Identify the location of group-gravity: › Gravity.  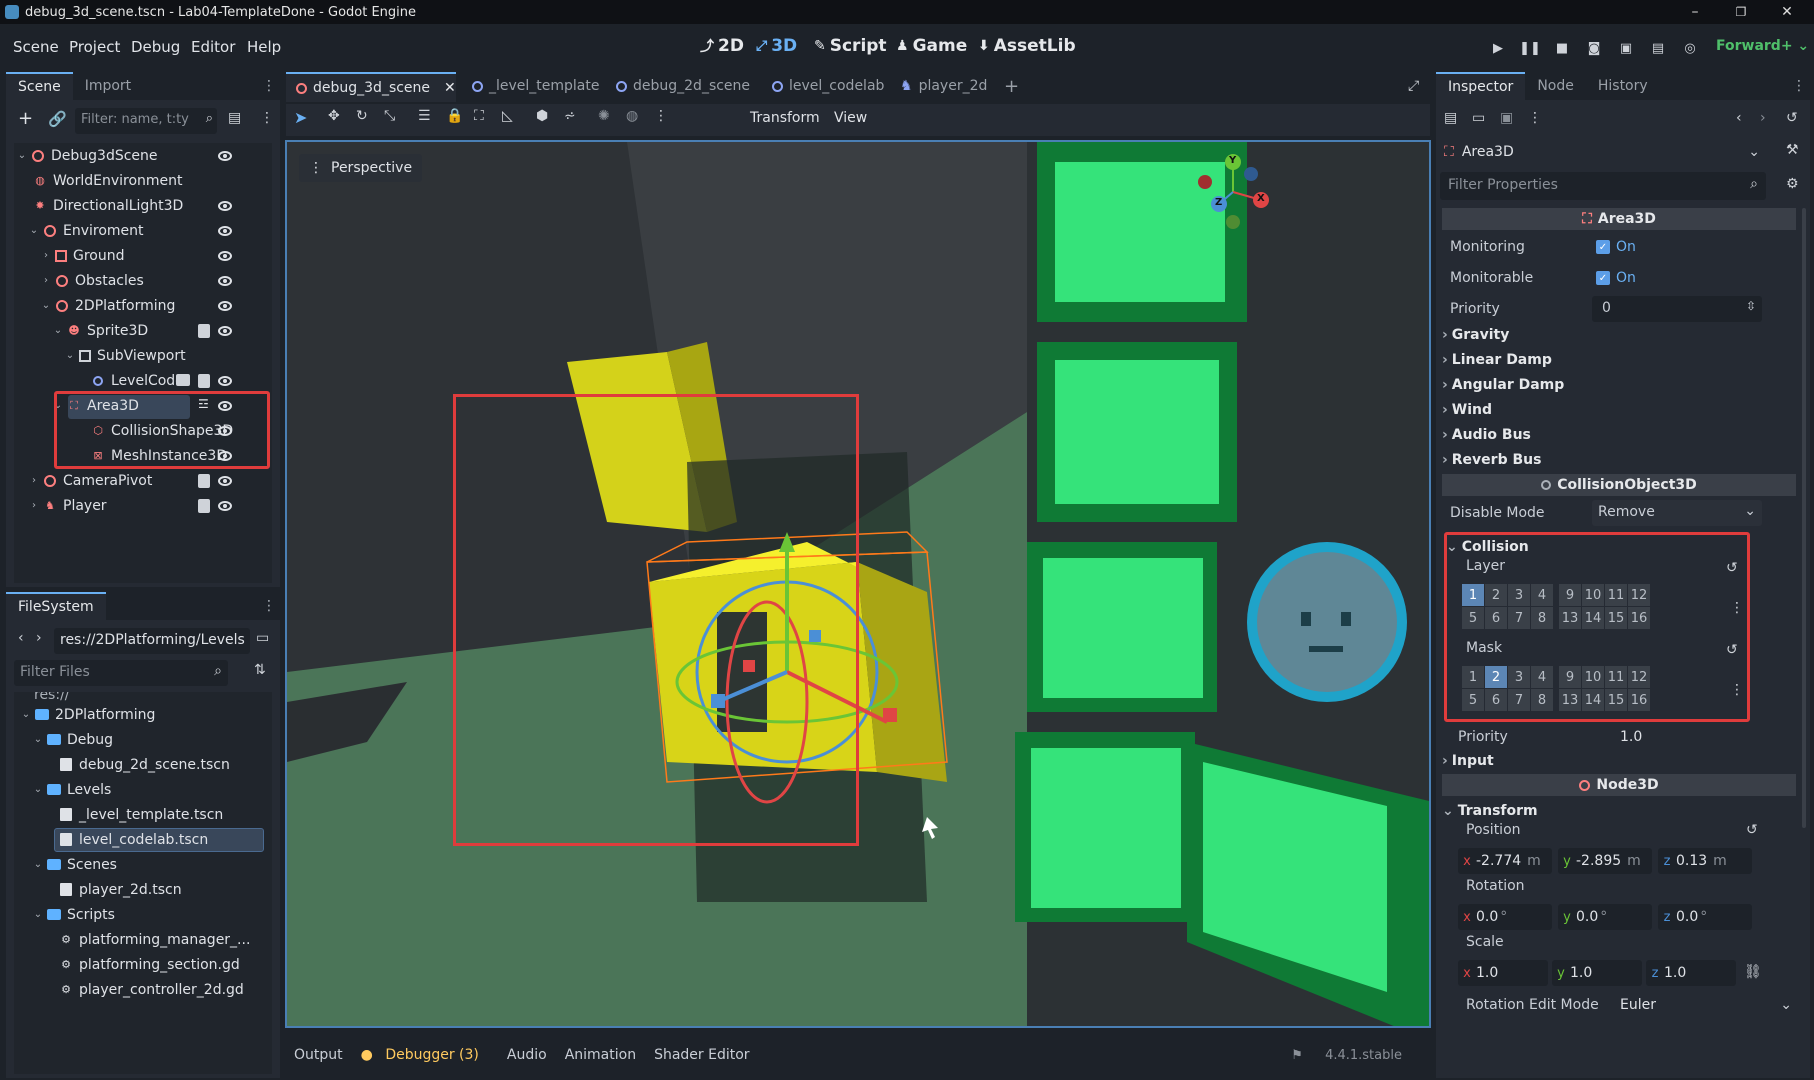
(1619, 335).